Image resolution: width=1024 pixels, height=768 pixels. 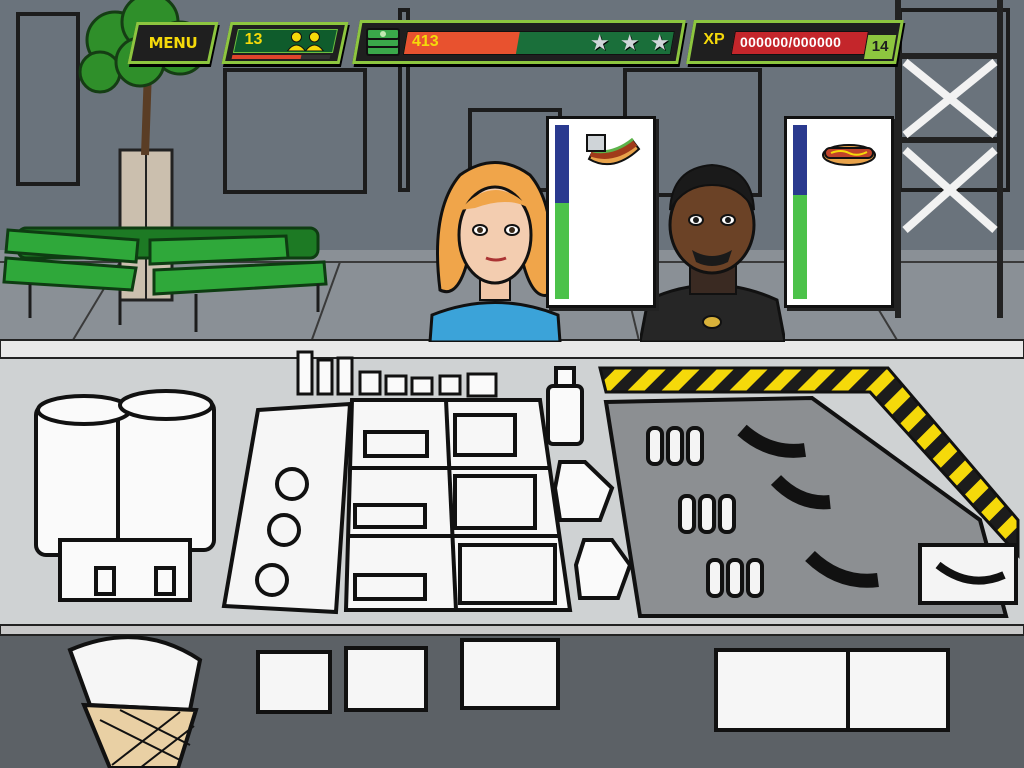 I want to click on cash-goal-bar: 413 ★ ★ ★, so click(x=538, y=43).